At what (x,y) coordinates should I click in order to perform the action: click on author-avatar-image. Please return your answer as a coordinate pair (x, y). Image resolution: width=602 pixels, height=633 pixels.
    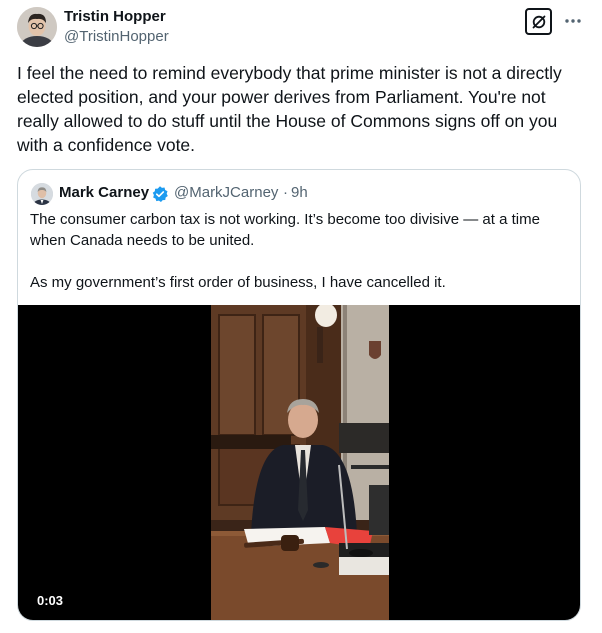
    Looking at the image, I should click on (37, 27).